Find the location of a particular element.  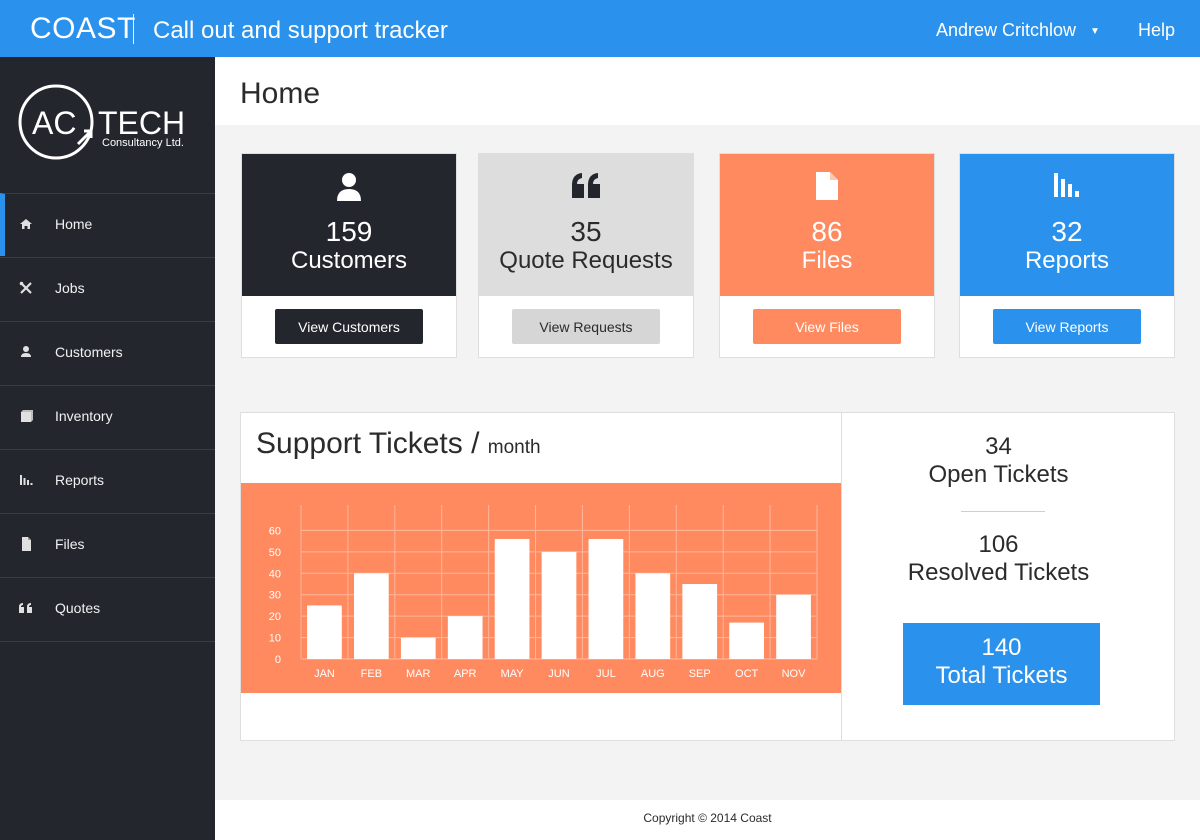

copyright-text: Copyright © 2014 Coast is located at coordinates (707, 818).